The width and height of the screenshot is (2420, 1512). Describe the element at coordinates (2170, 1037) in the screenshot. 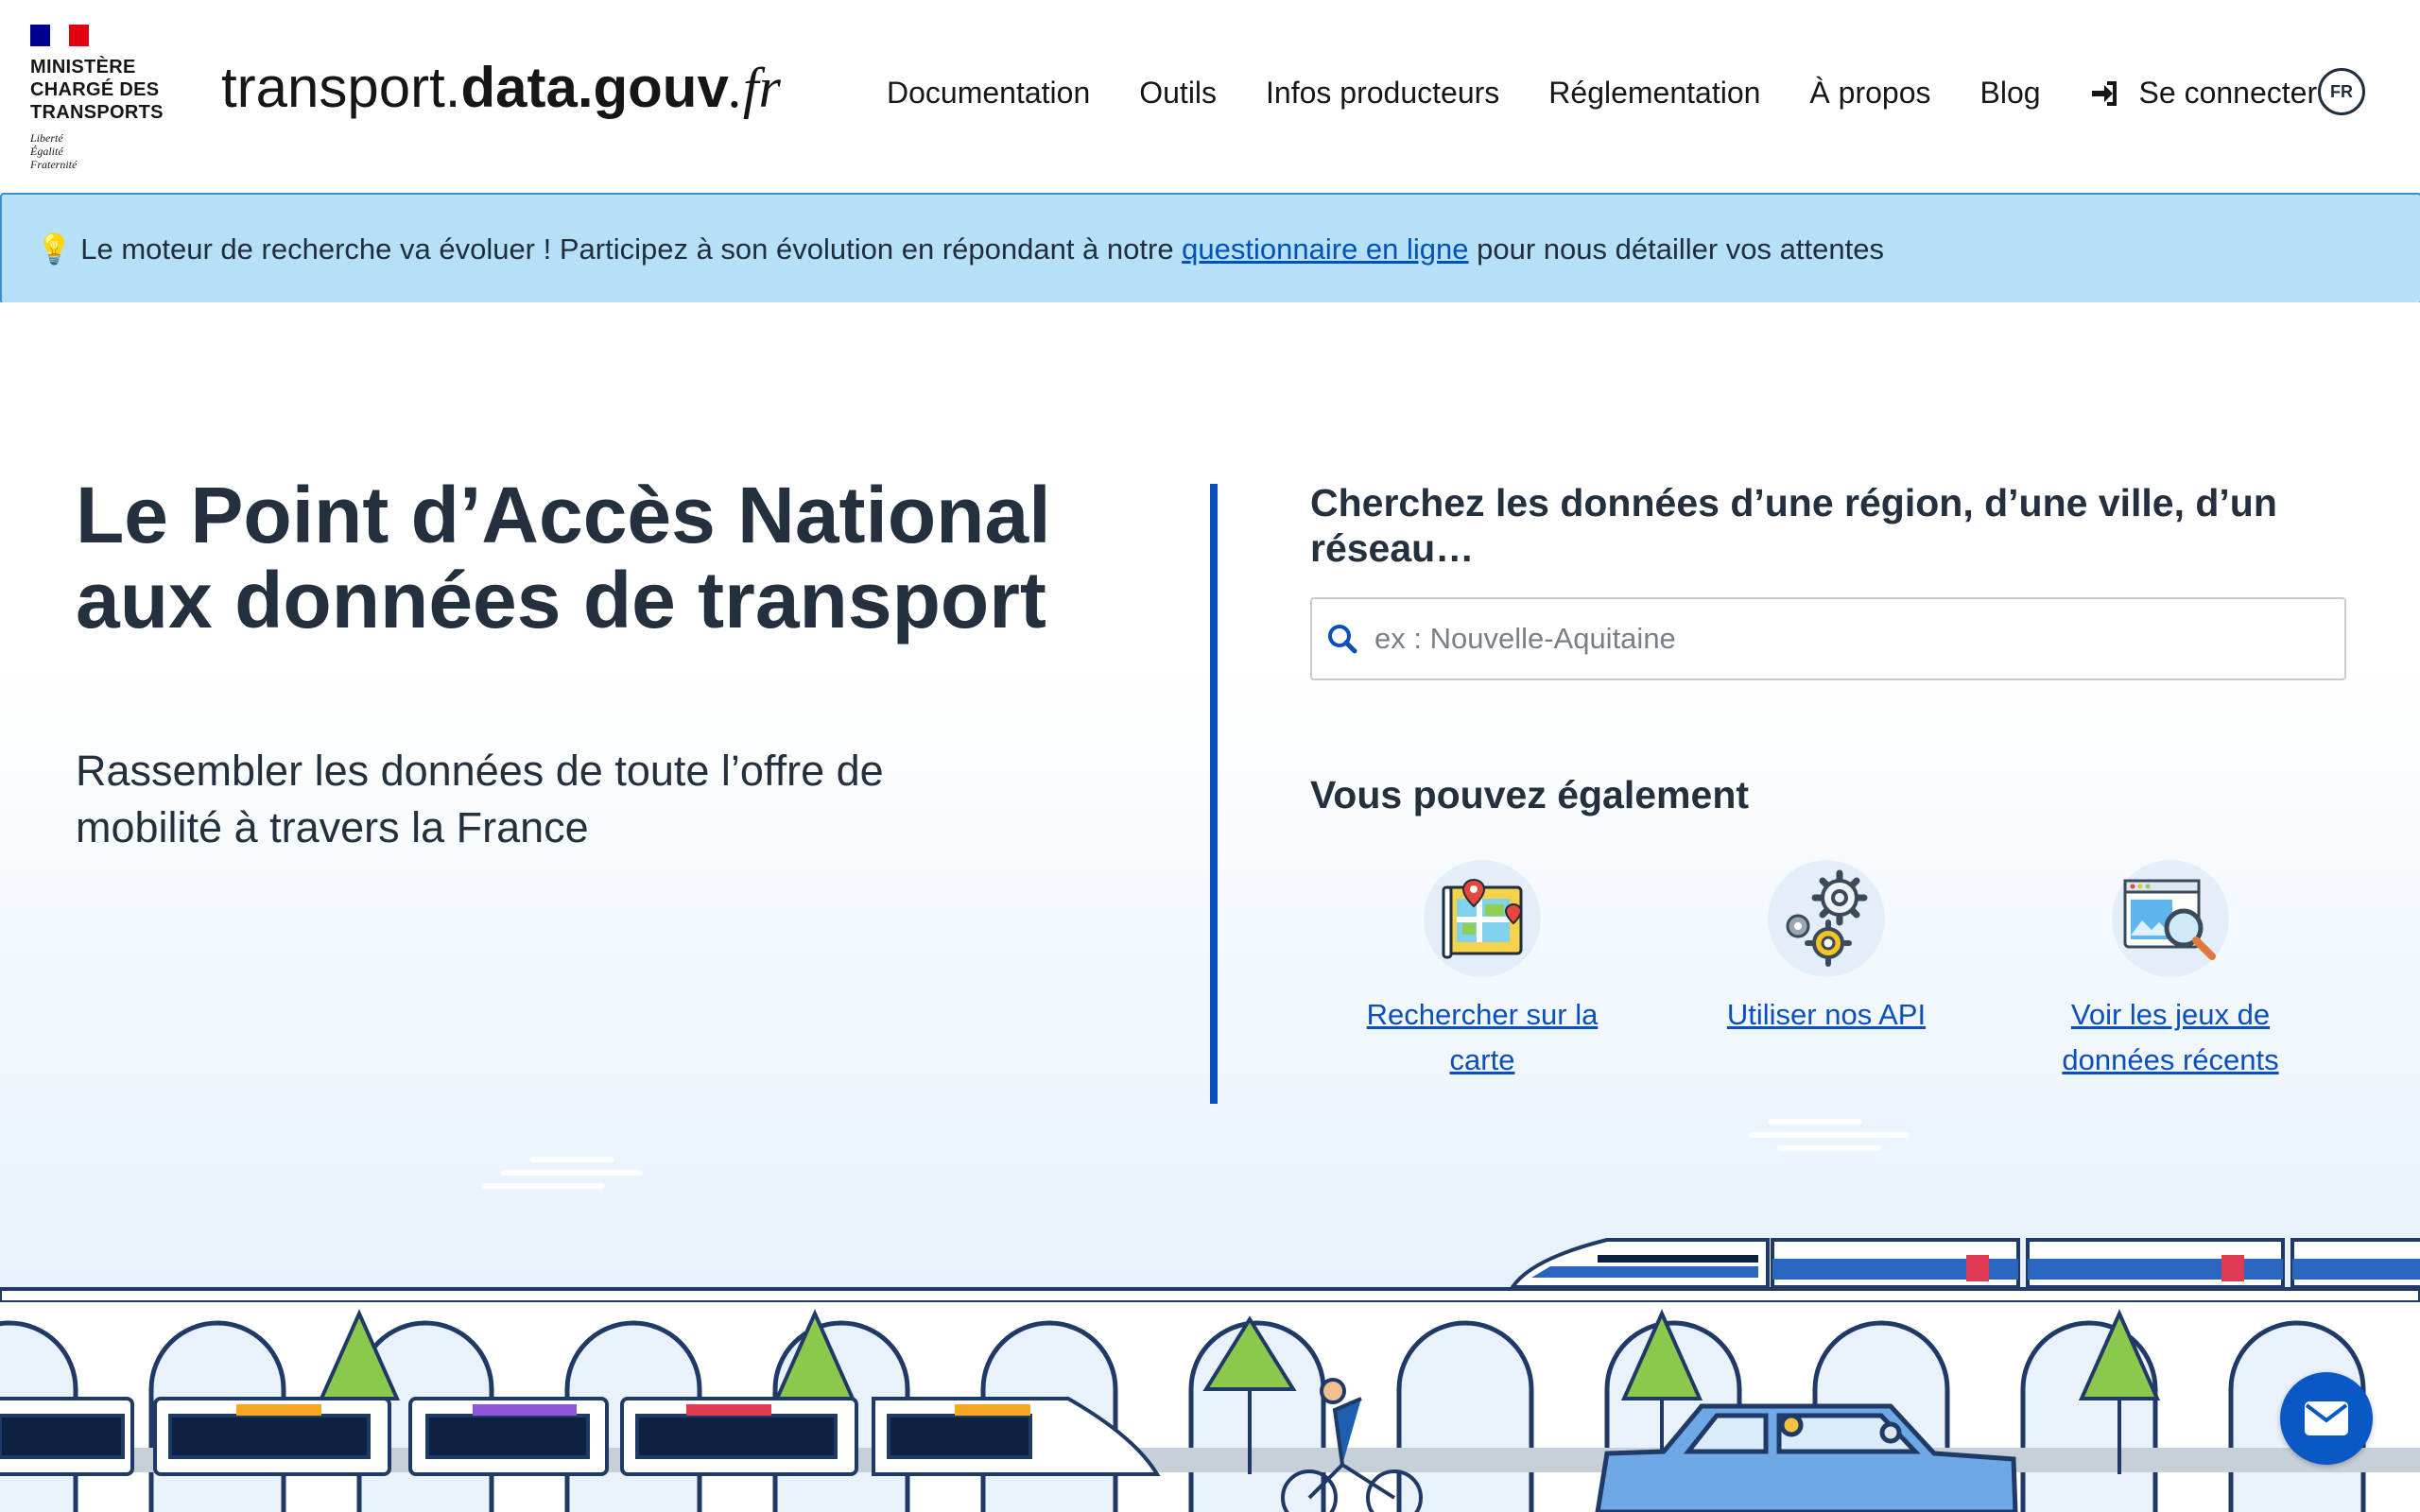

I see `action-label-datasets: Voir les jeux de données récents` at that location.